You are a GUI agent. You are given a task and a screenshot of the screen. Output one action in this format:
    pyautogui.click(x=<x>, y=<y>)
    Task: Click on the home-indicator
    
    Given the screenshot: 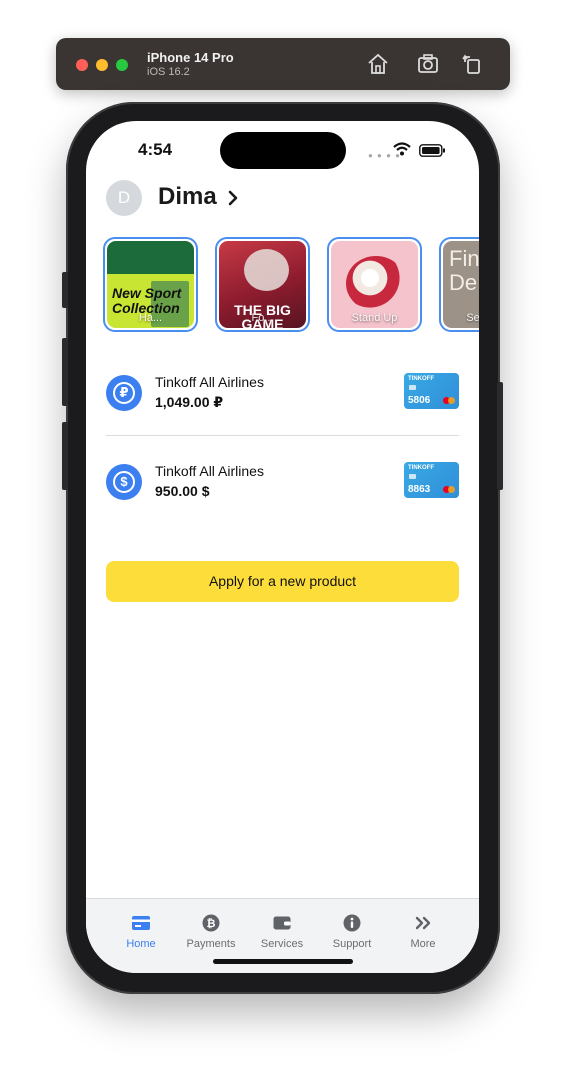 What is the action you would take?
    pyautogui.click(x=283, y=961)
    